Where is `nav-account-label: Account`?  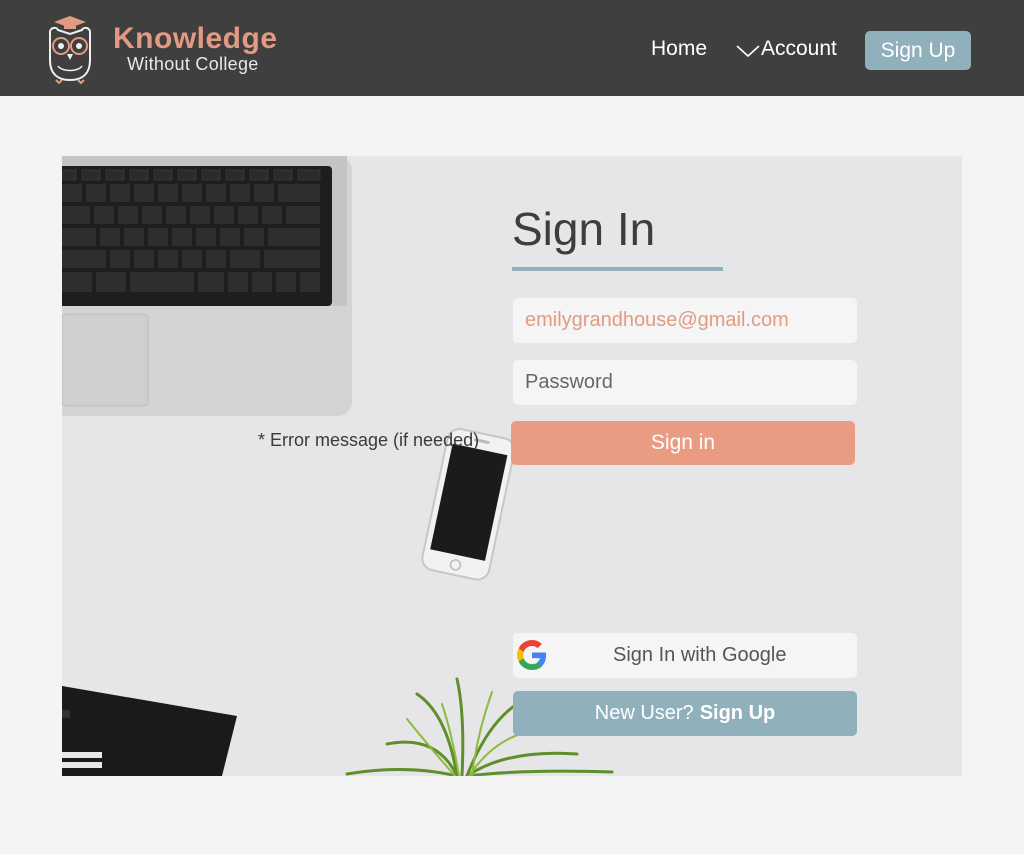 nav-account-label: Account is located at coordinates (799, 48).